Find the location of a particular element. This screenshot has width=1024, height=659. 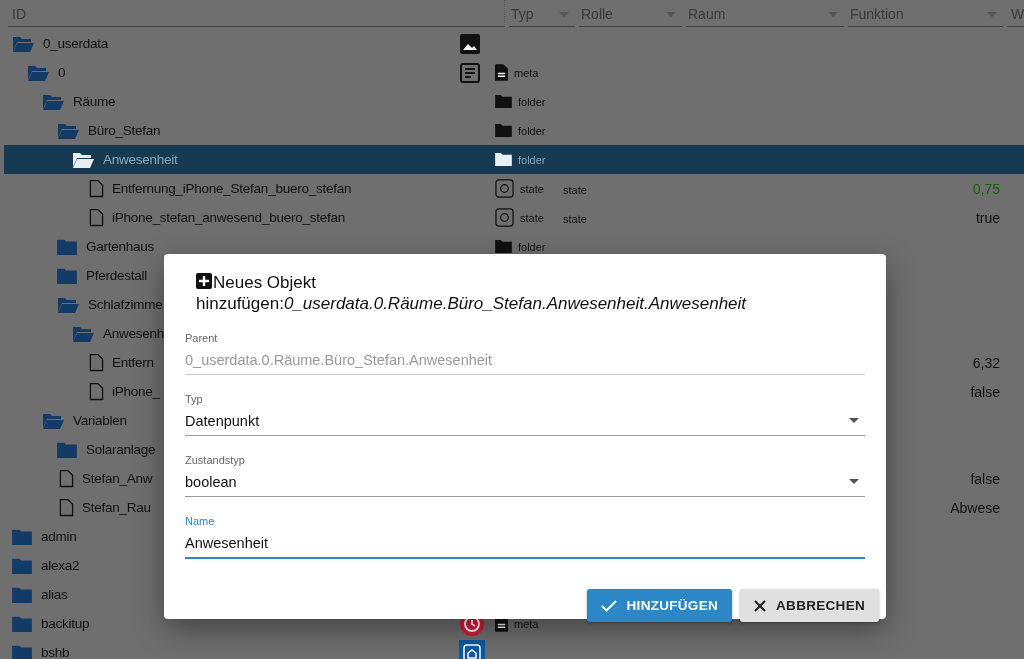

object-name: iPhone_ is located at coordinates (136, 391).